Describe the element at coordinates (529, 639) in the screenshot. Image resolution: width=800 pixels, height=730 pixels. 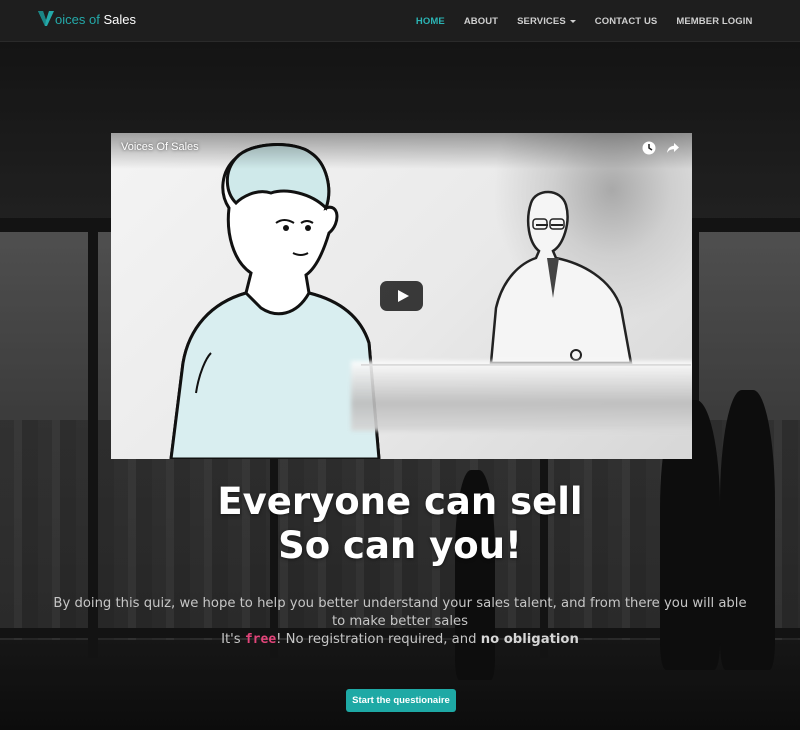
I see `no-obligation-text: no obligation` at that location.